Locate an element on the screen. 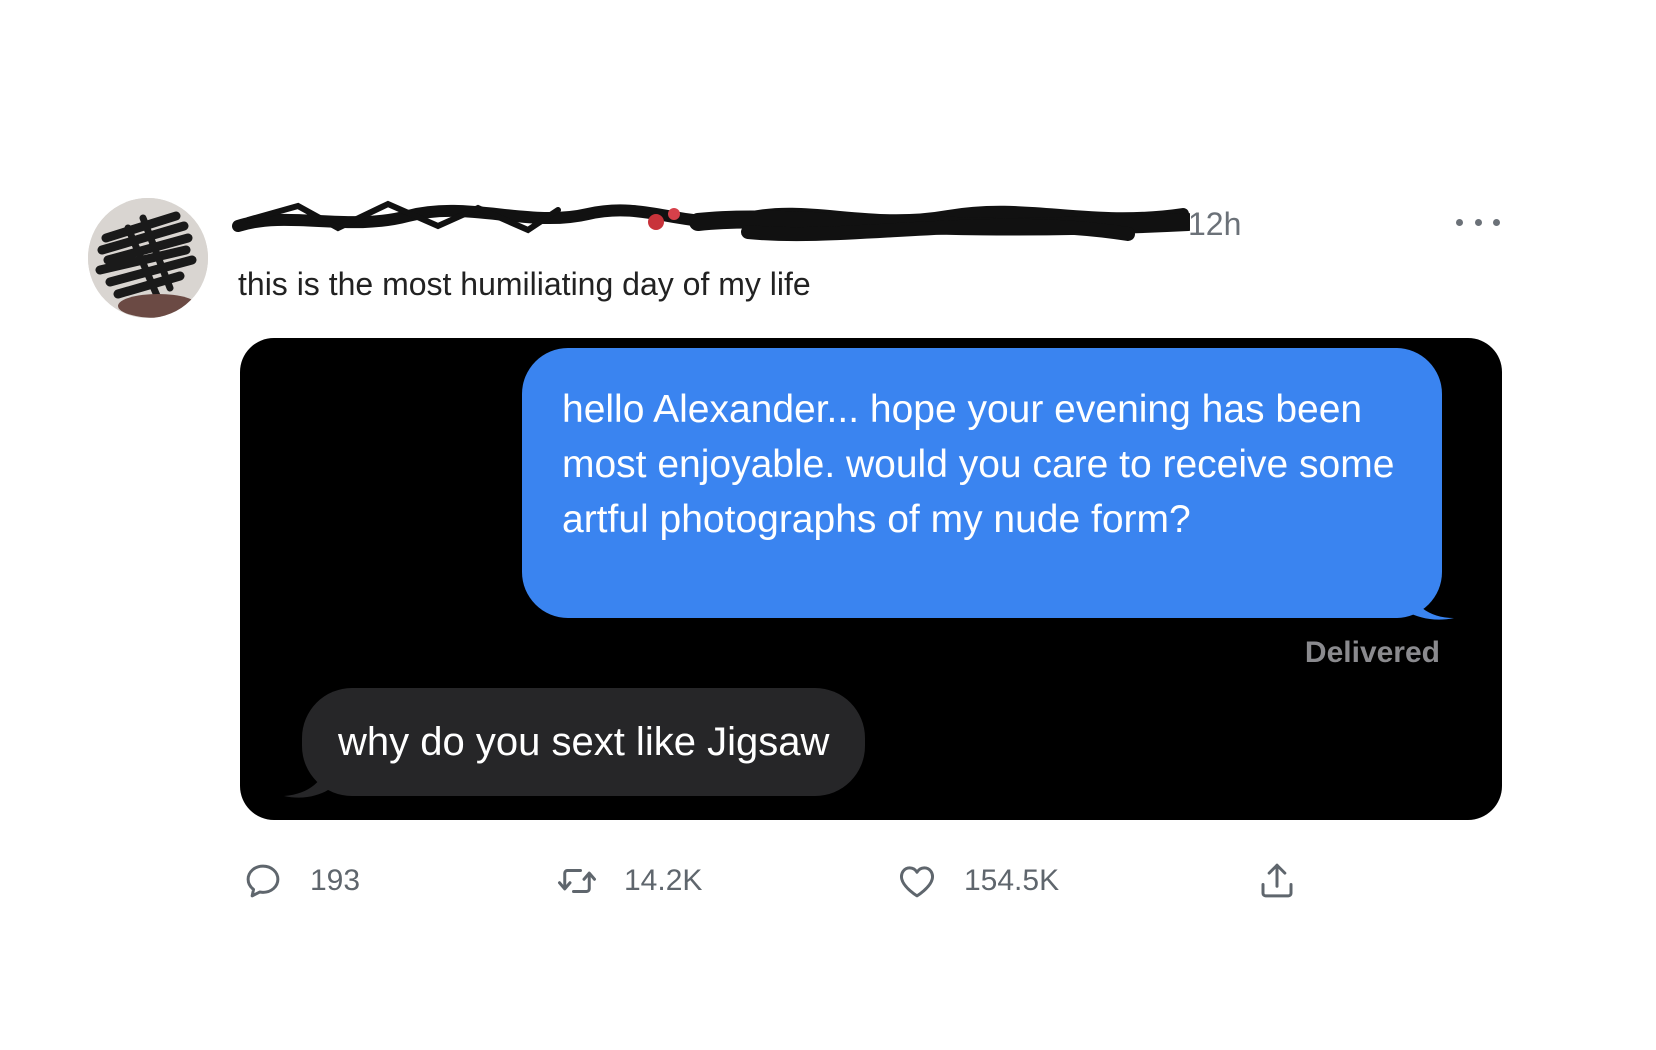 This screenshot has width=1656, height=1050. like-count: 154.5K is located at coordinates (1012, 880).